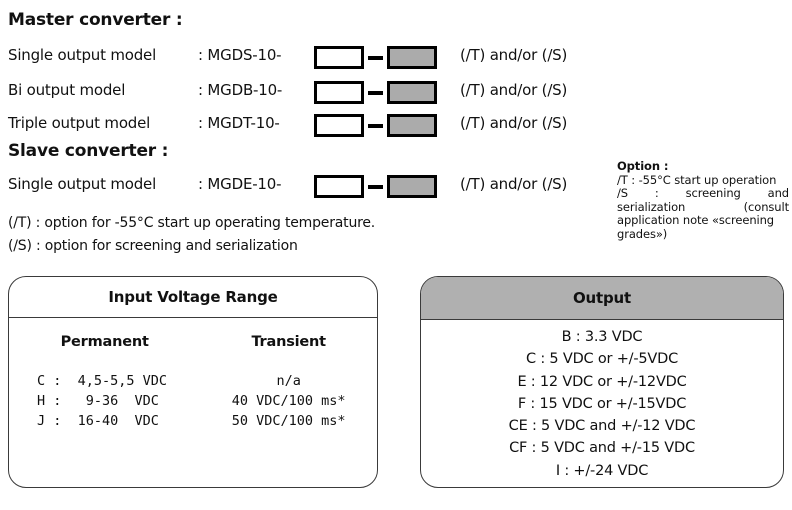 The width and height of the screenshot is (792, 510). Describe the element at coordinates (88, 151) in the screenshot. I see `slave-converter-title: Slave converter :` at that location.